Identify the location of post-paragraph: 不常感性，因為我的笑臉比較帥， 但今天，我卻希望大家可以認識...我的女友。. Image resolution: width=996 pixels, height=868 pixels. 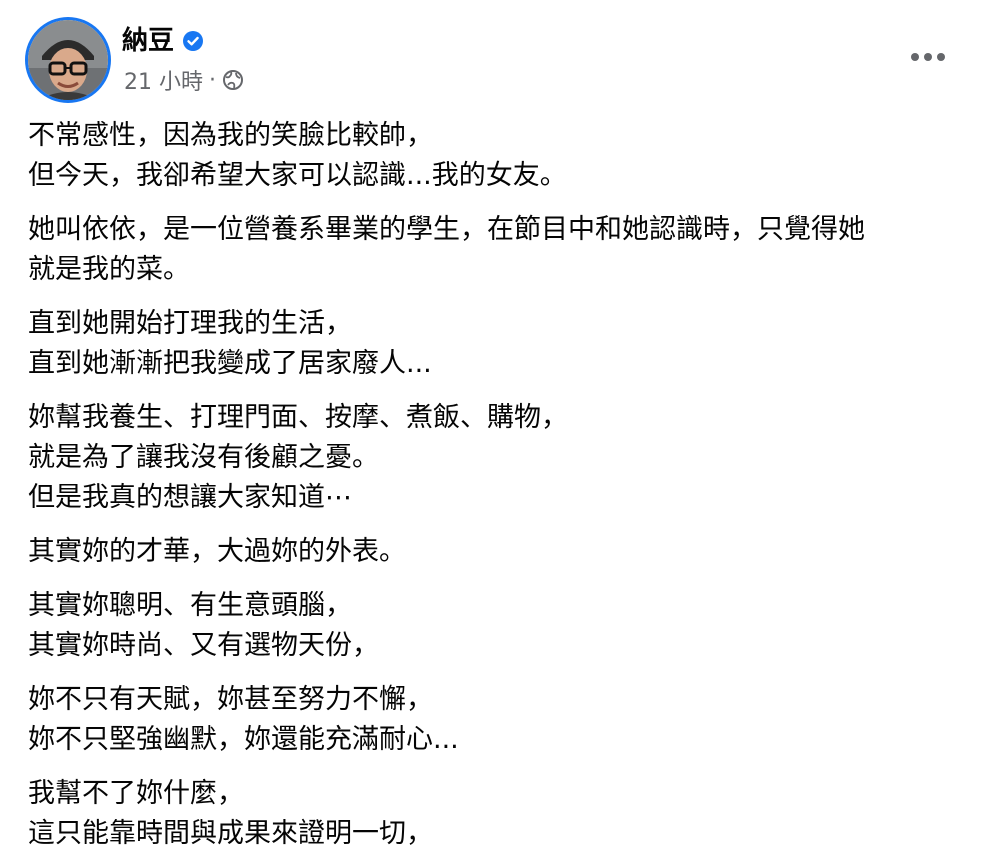
(498, 156).